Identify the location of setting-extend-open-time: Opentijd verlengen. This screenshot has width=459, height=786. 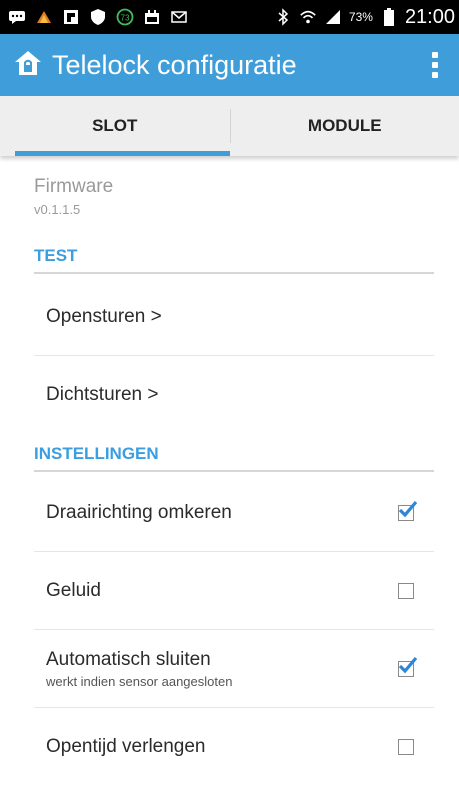
(234, 747).